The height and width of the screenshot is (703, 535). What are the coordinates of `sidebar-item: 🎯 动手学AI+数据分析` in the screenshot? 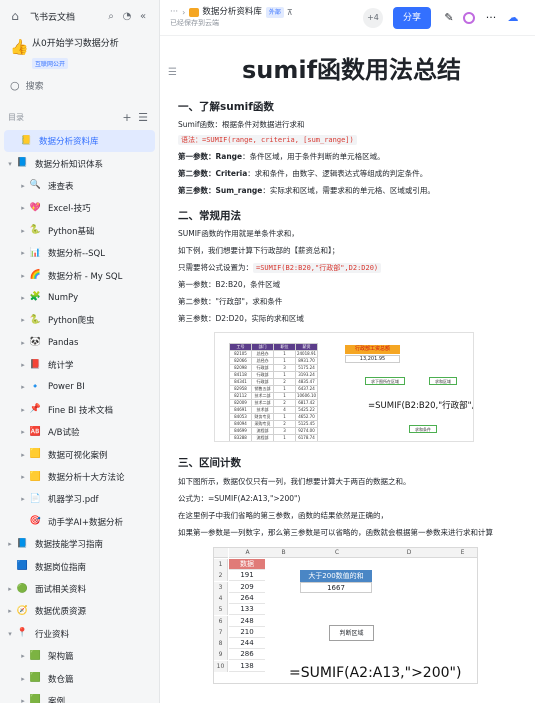 It's located at (79, 522).